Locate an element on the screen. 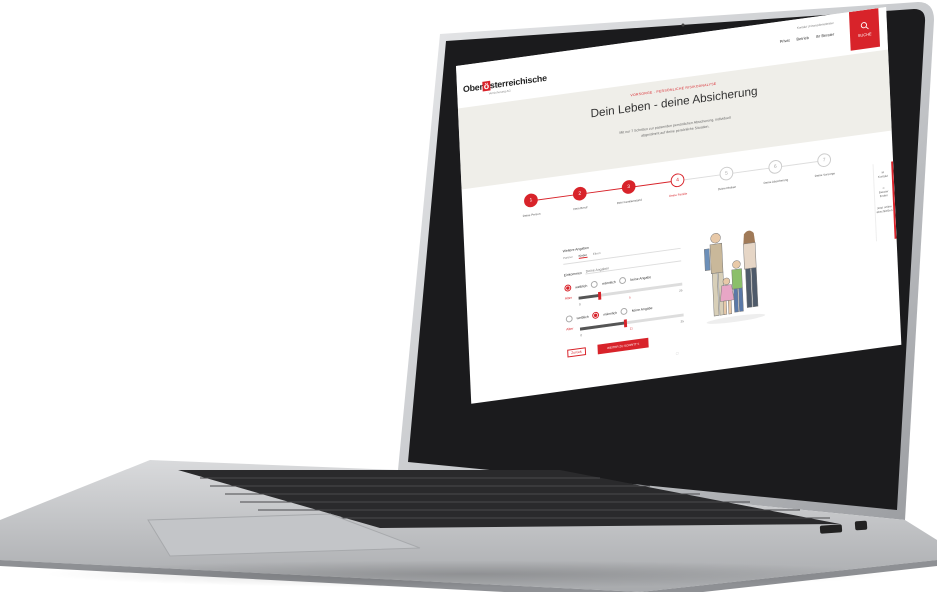  child-1-radio-female is located at coordinates (568, 288).